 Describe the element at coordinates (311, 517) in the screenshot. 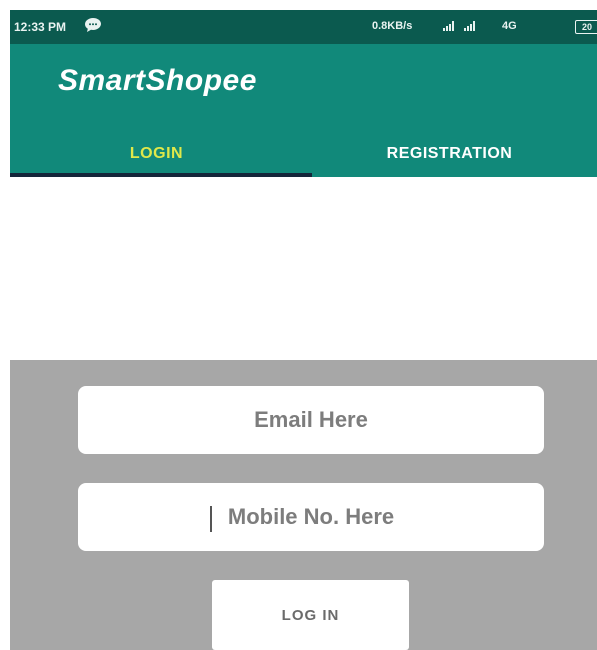

I see `mobile-field` at that location.